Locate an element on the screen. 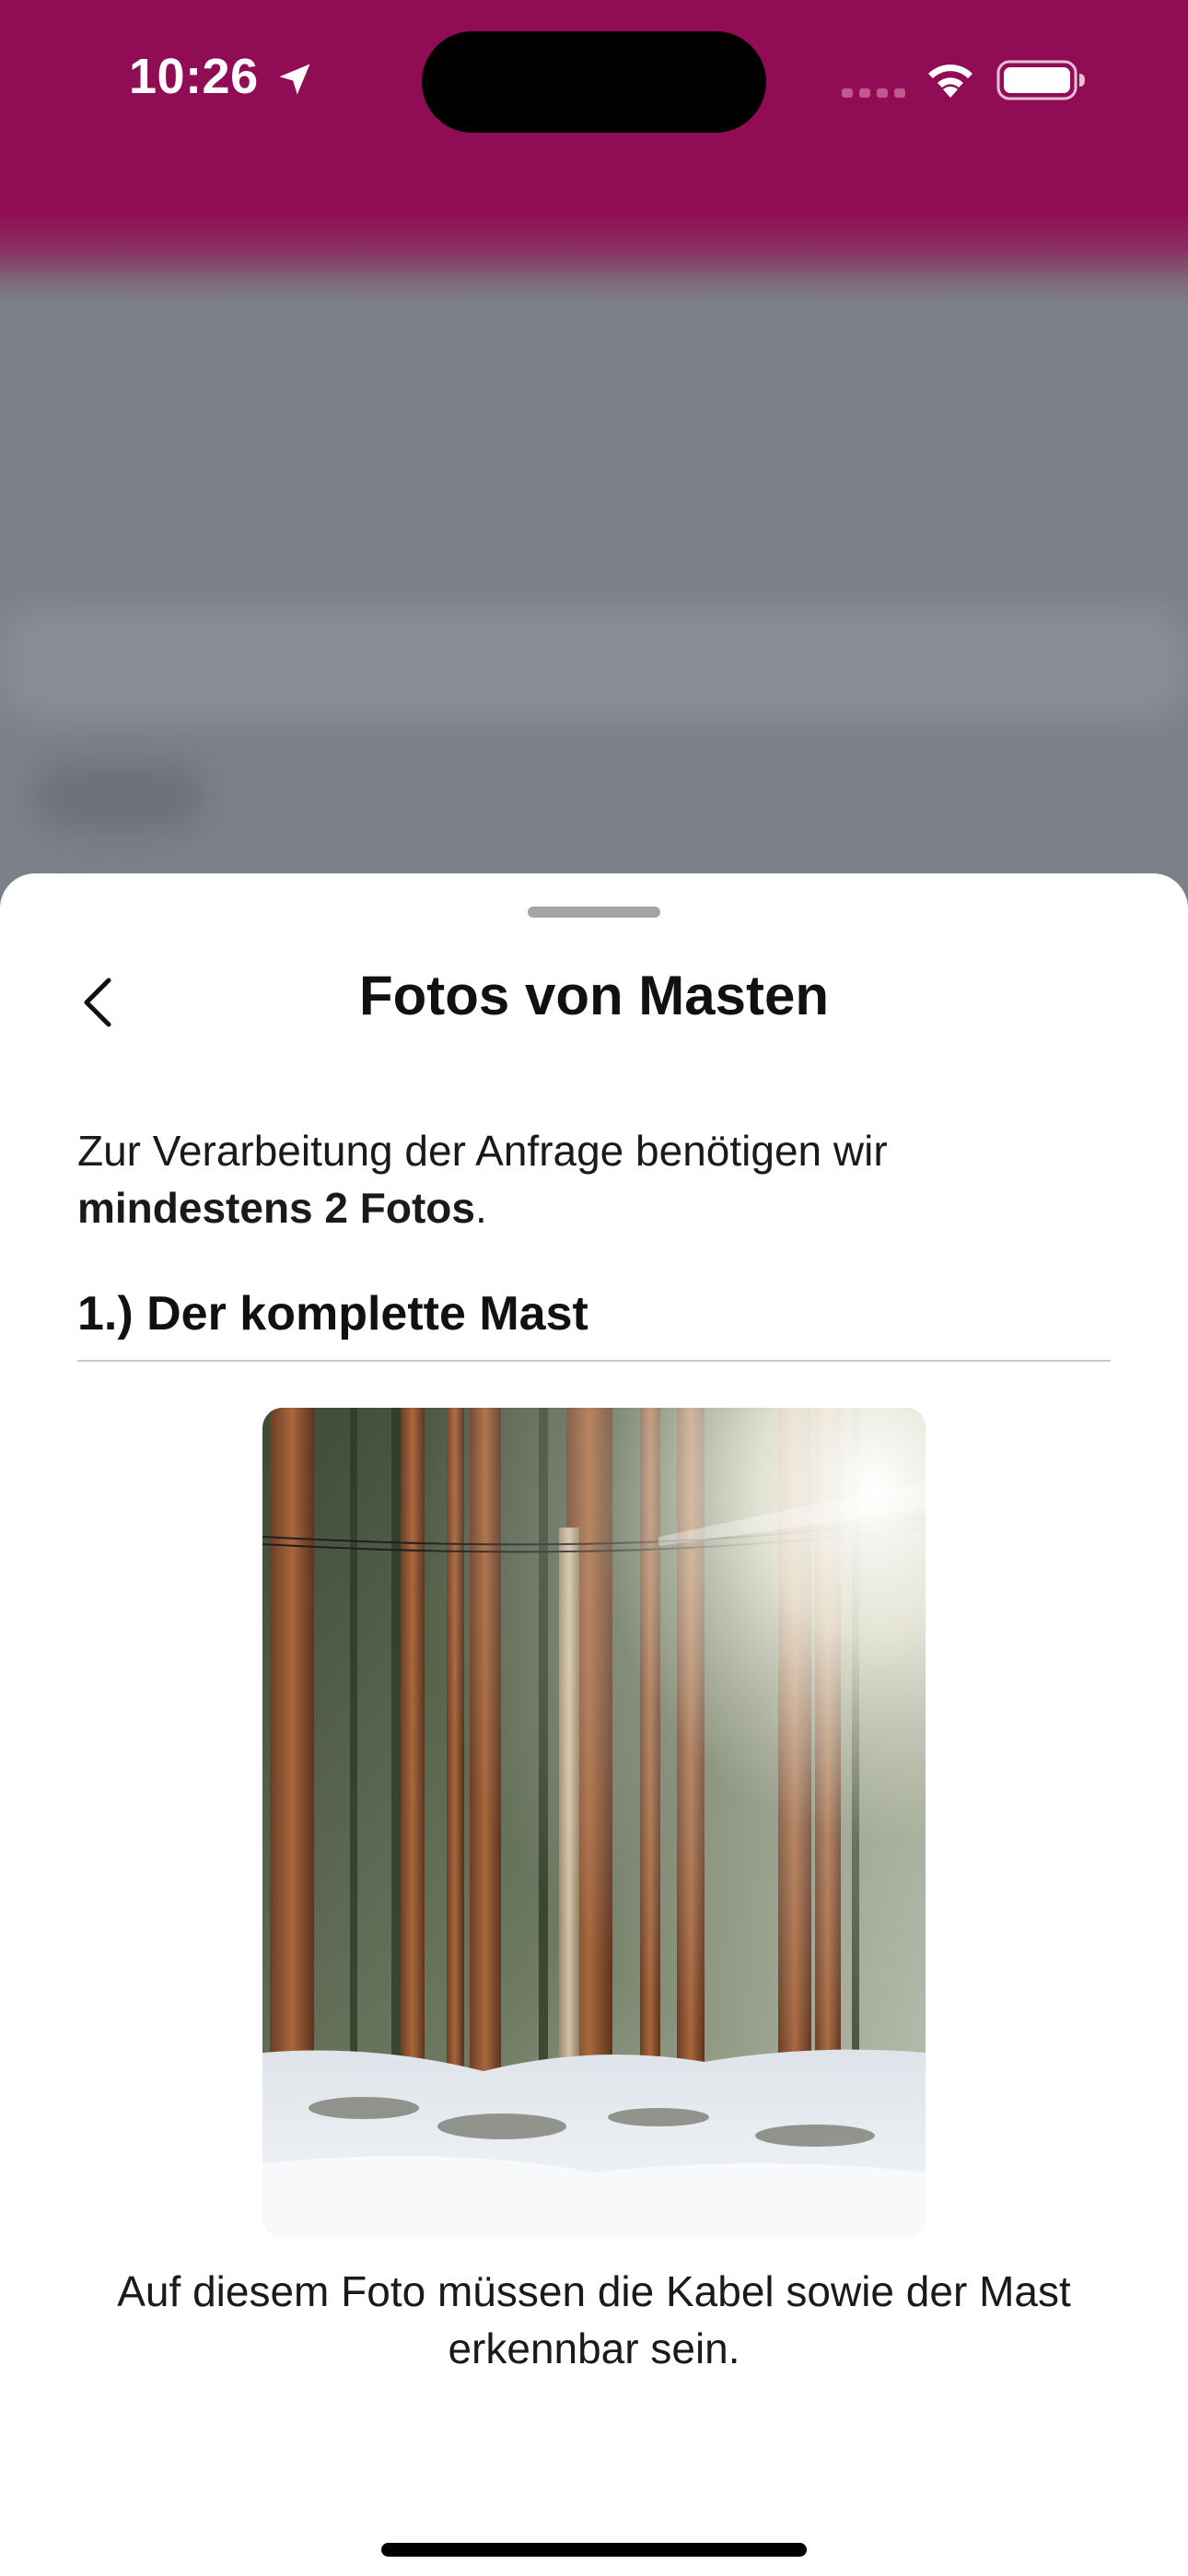 Image resolution: width=1188 pixels, height=2576 pixels. dynamic-island is located at coordinates (594, 82).